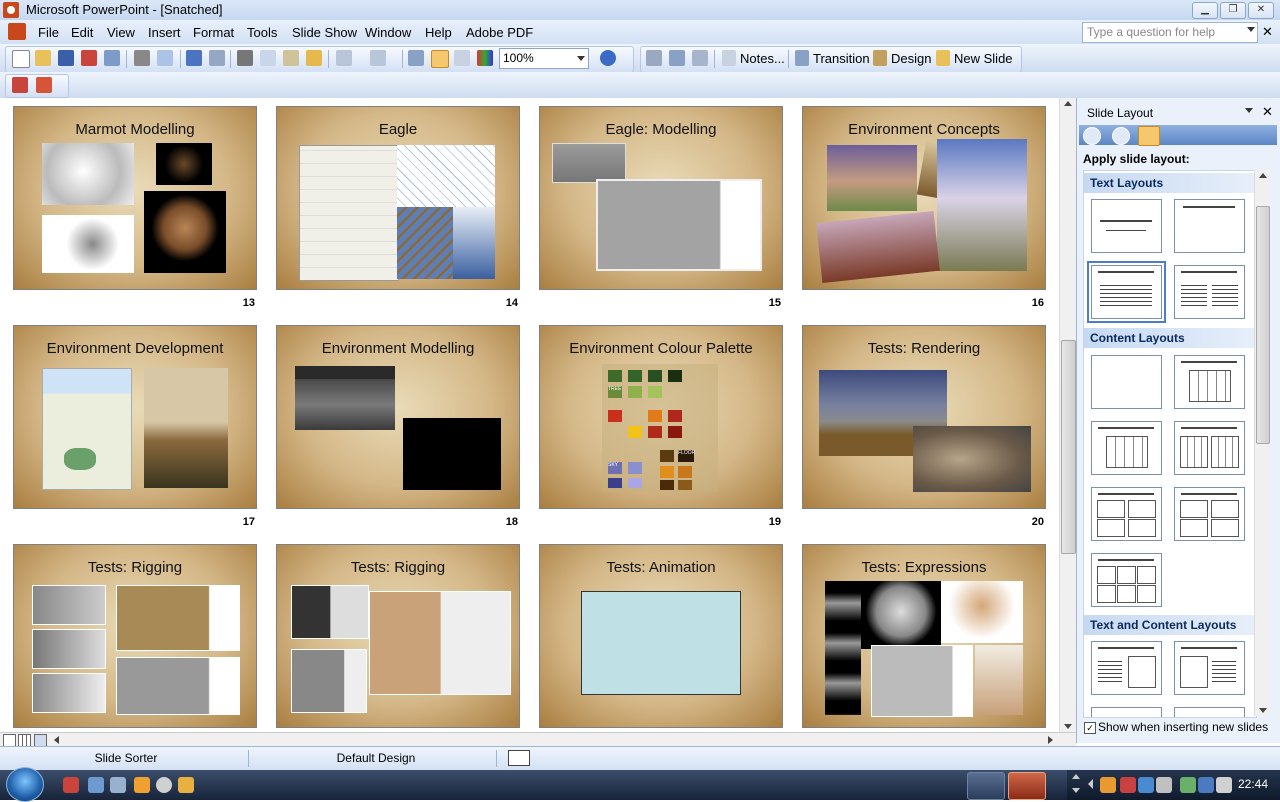 This screenshot has width=1280, height=802. Describe the element at coordinates (324, 32) in the screenshot. I see `menu-slide-show: Slide Show` at that location.